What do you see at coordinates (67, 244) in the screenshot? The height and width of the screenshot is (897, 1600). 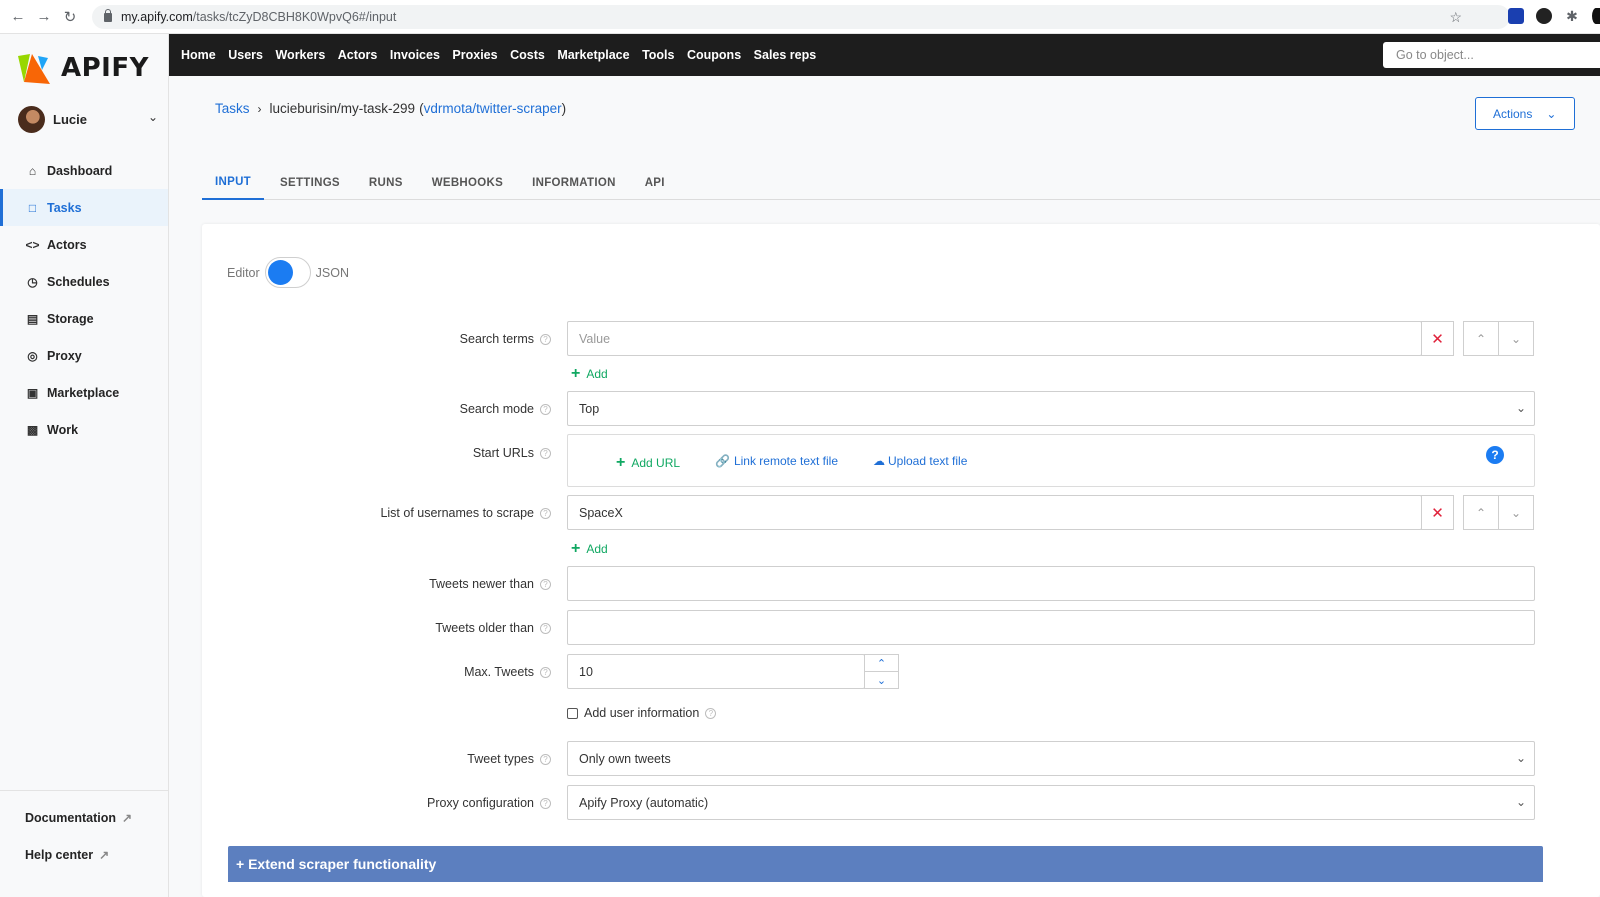 I see `sidebar-item-label: Actors` at bounding box center [67, 244].